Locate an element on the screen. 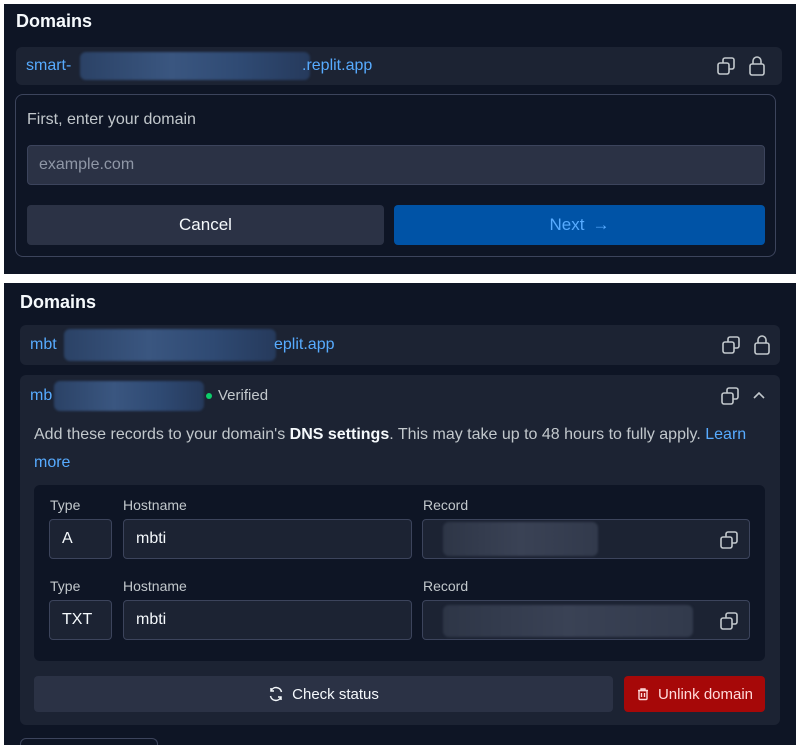  default-domain-row: mbt eplit.app is located at coordinates (400, 345).